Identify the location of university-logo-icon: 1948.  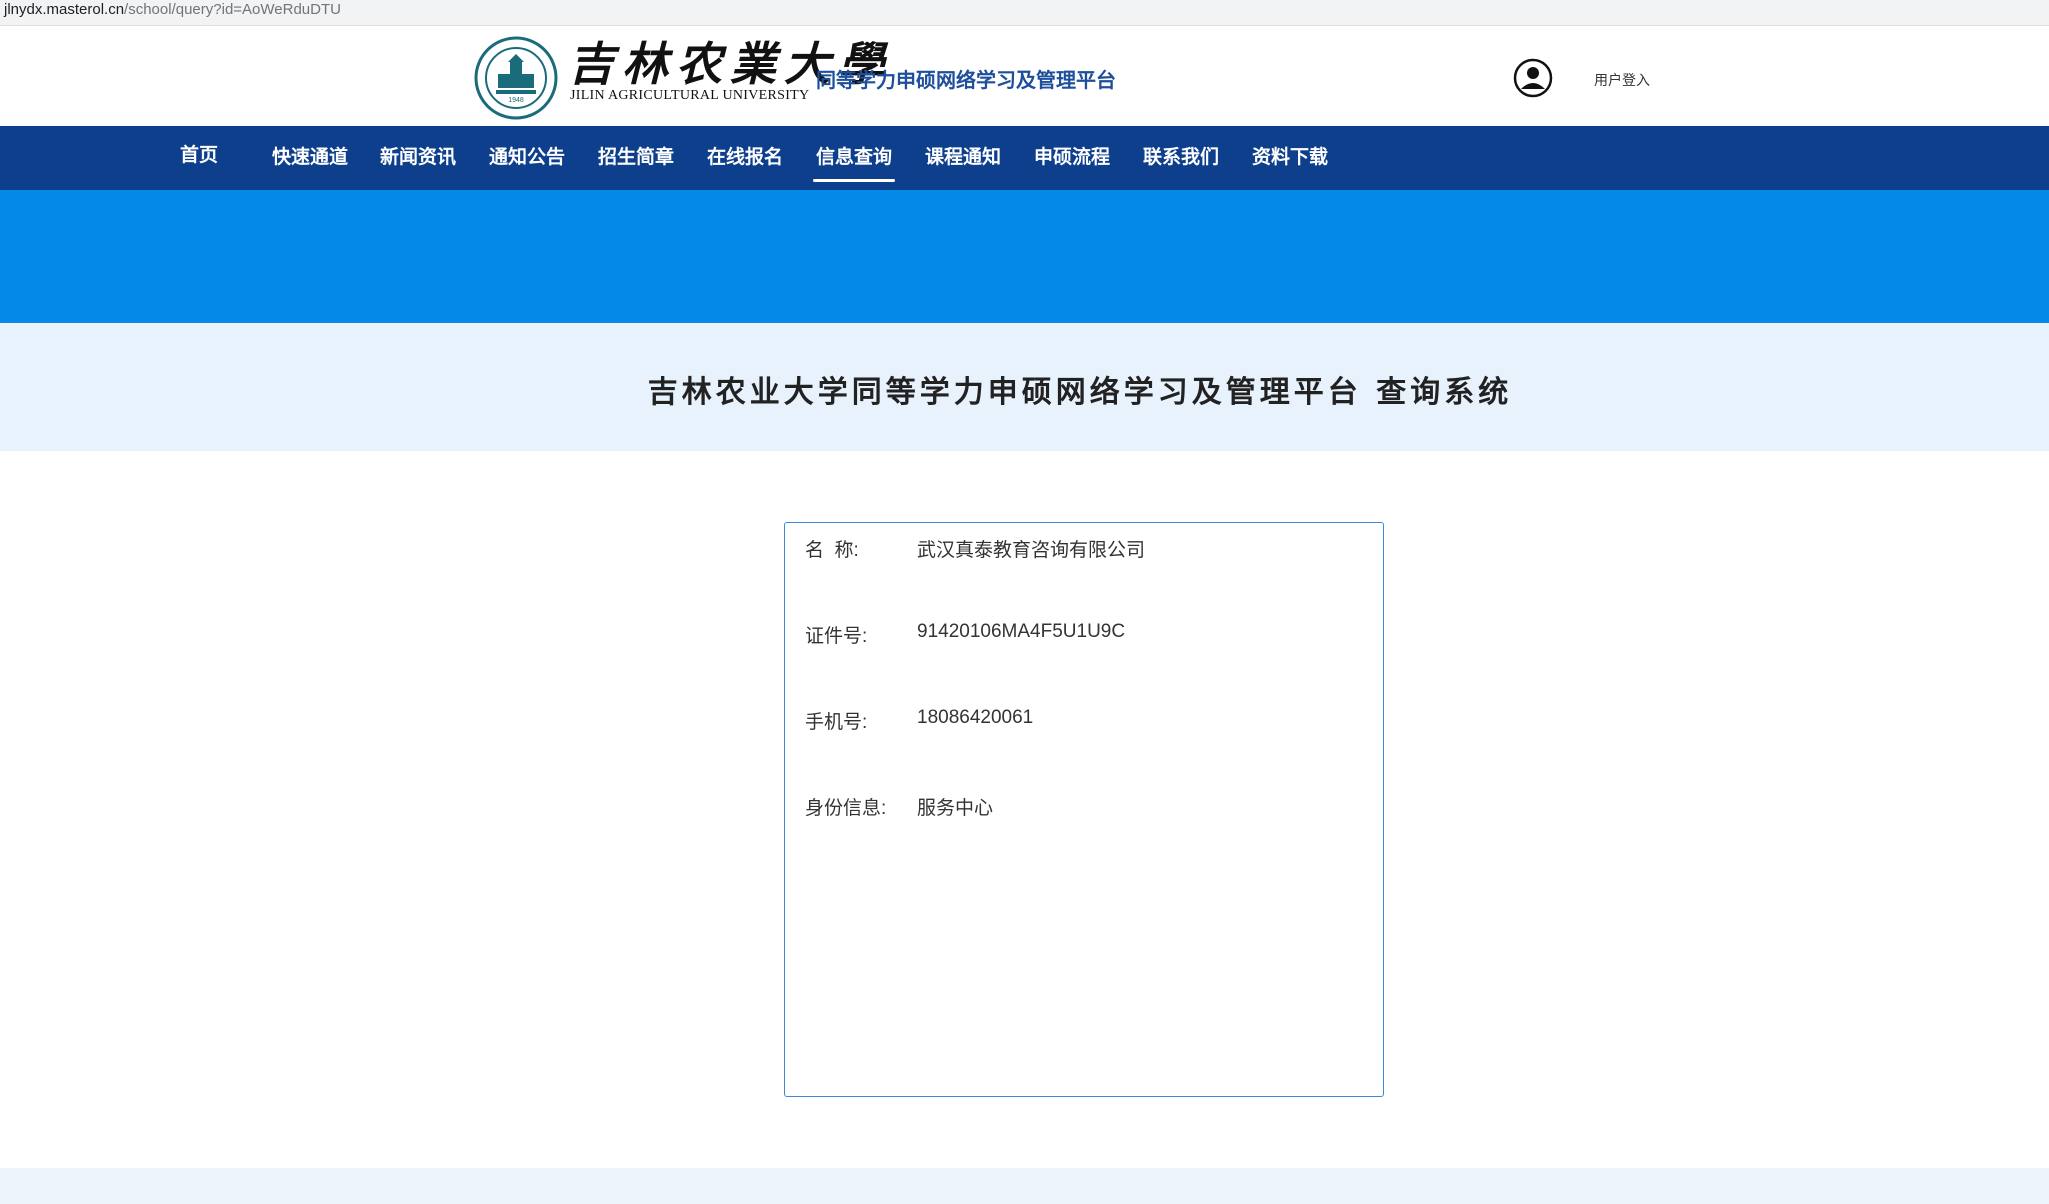
(516, 78).